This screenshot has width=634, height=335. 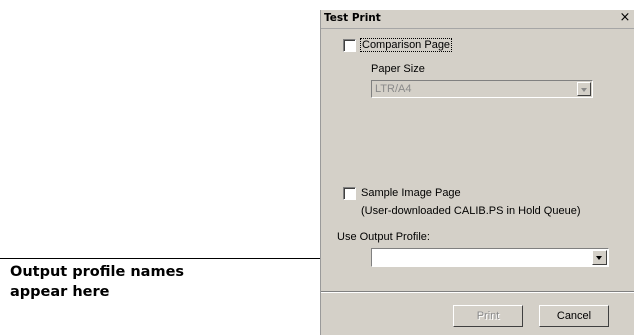 I want to click on sample-image-note: (User-downloaded CALIB.PS in Hold Queue), so click(x=471, y=211).